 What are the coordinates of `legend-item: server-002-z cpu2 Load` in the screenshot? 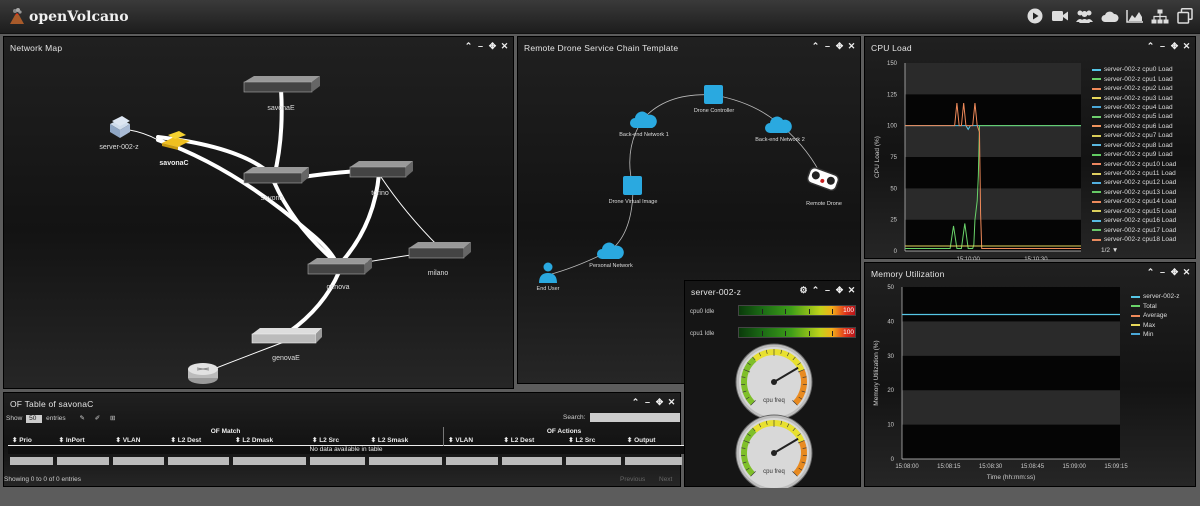 It's located at (1134, 88).